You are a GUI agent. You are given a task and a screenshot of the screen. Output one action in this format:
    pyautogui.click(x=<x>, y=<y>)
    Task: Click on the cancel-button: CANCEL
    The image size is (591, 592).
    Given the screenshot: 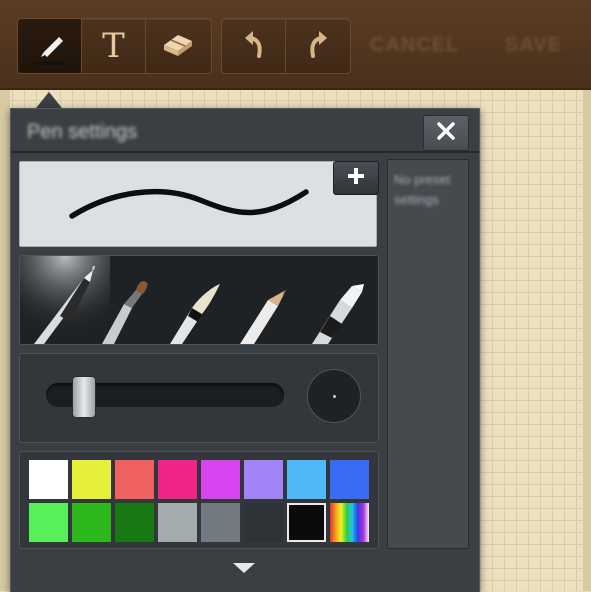 What is the action you would take?
    pyautogui.click(x=414, y=45)
    